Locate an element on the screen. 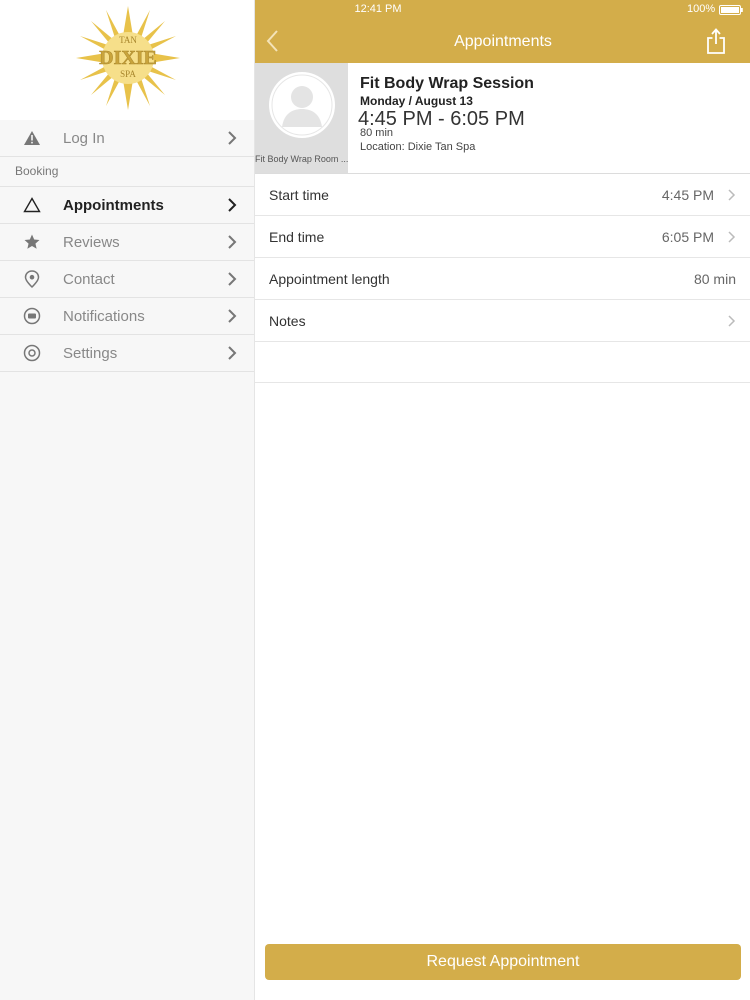  location-pin-icon is located at coordinates (32, 279).